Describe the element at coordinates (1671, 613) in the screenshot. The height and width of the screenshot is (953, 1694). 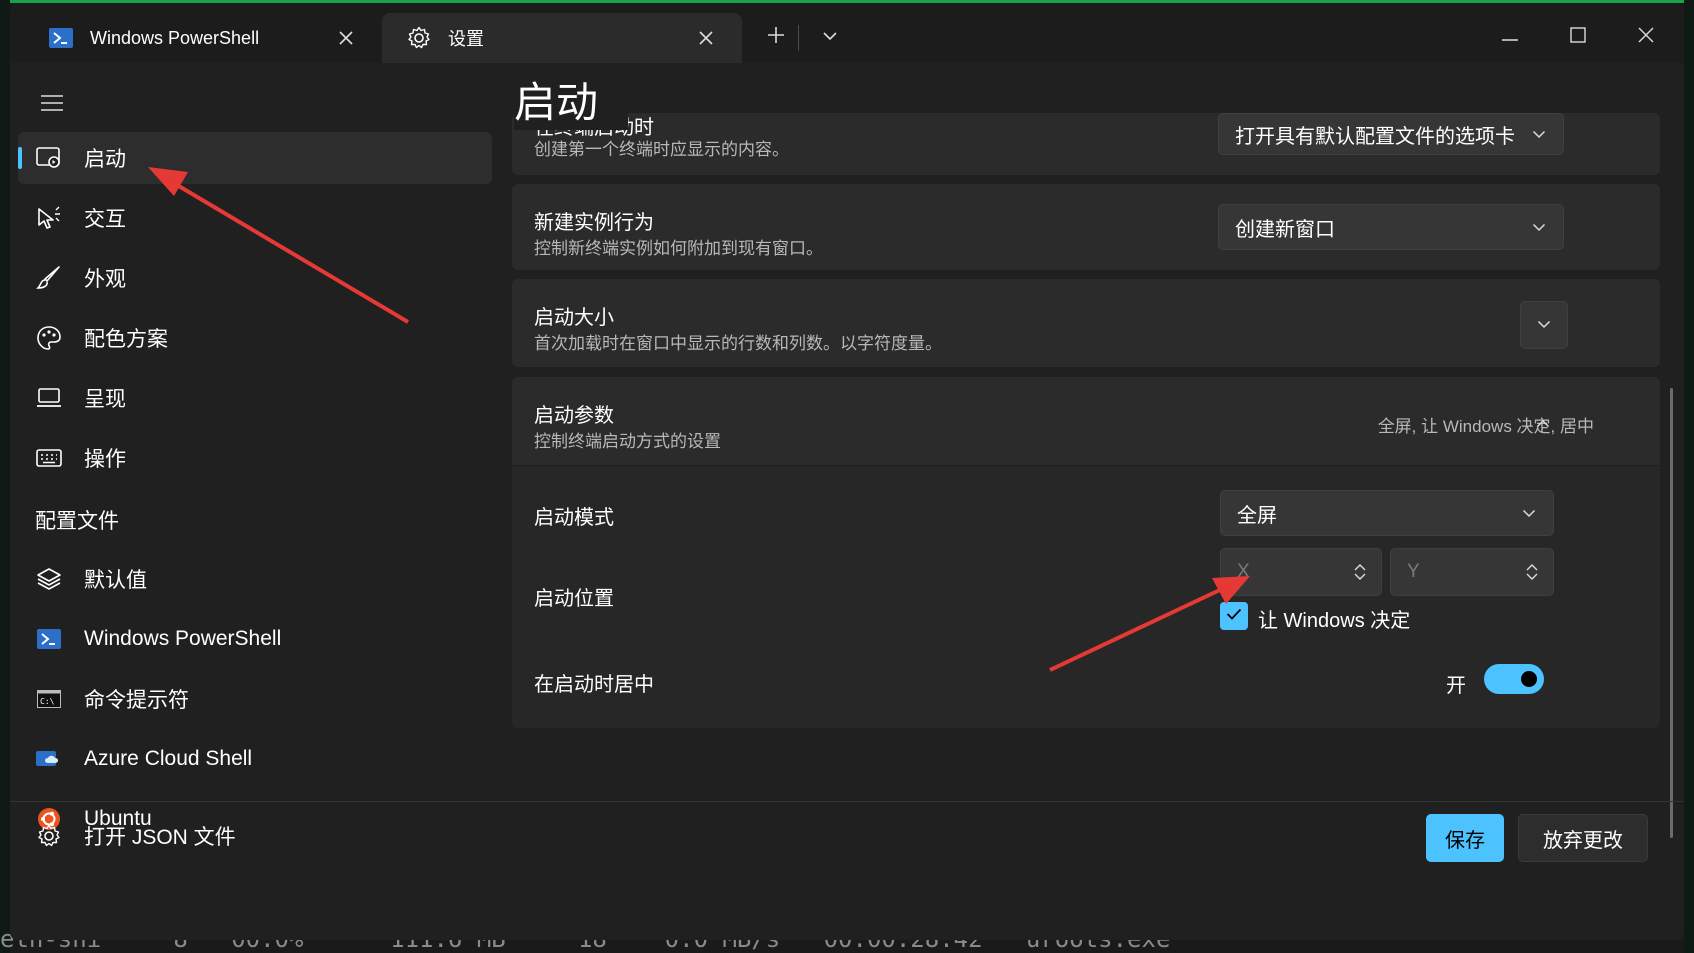
I see `content-scrollbar` at that location.